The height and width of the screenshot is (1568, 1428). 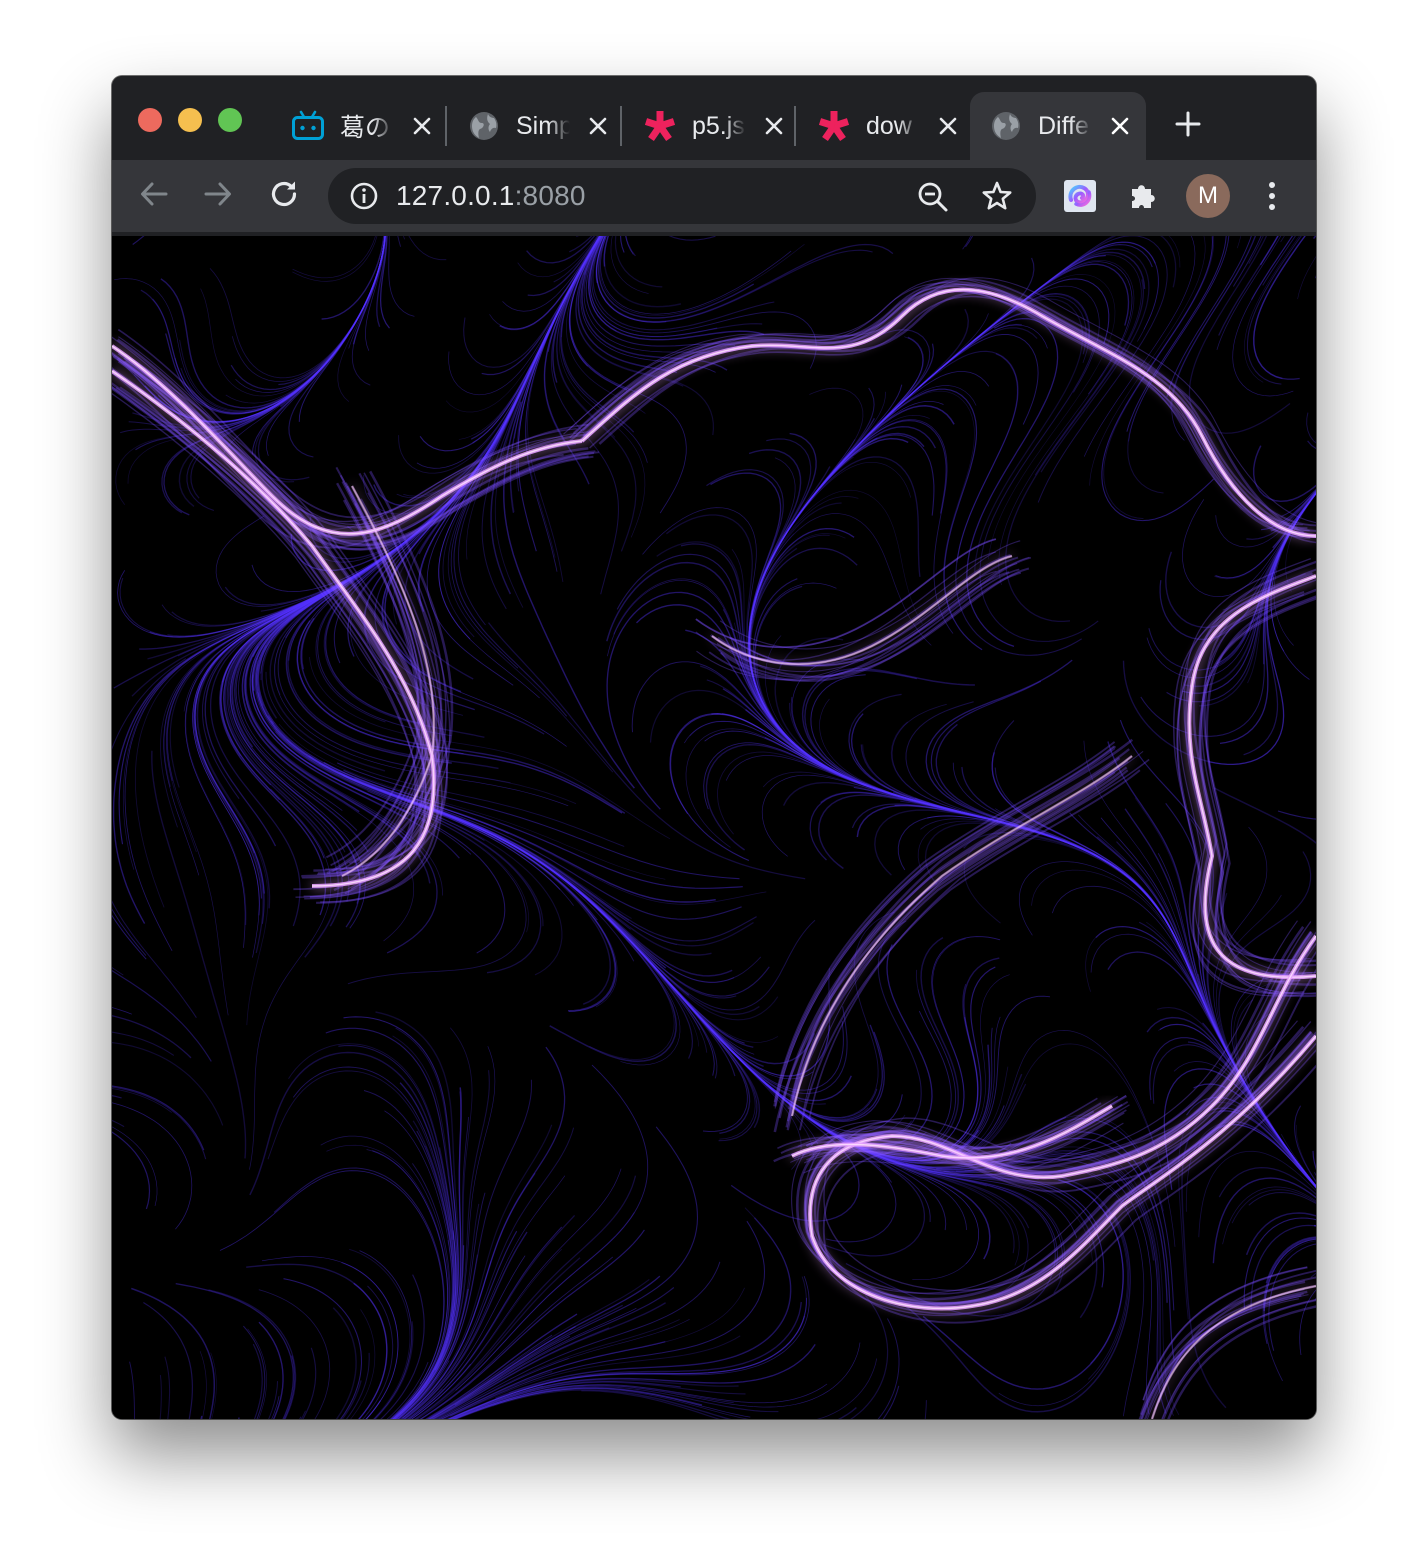 What do you see at coordinates (718, 125) in the screenshot?
I see `tab-title: p5.js` at bounding box center [718, 125].